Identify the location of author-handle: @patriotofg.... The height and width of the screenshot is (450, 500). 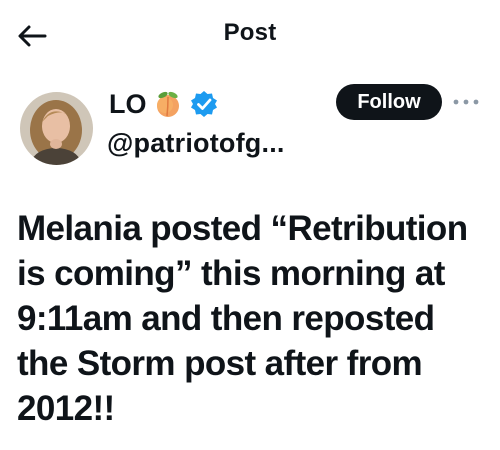
(196, 143).